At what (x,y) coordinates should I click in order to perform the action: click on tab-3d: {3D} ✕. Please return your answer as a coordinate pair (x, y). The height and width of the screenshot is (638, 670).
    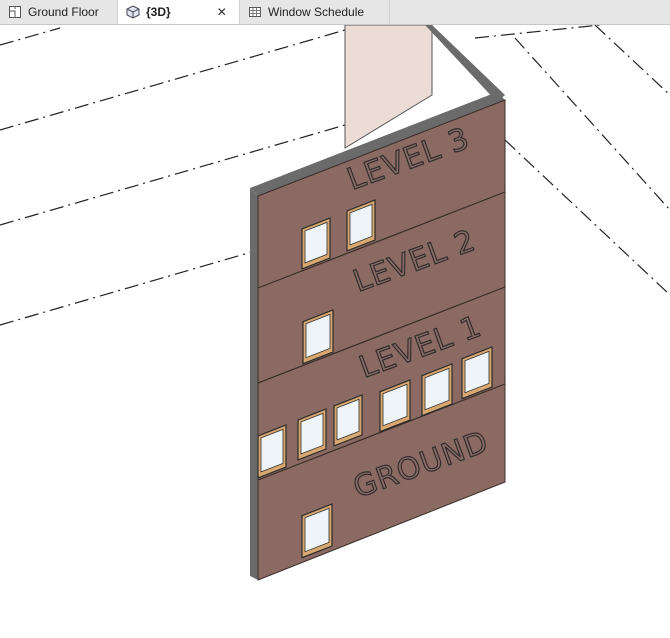
    Looking at the image, I should click on (179, 12).